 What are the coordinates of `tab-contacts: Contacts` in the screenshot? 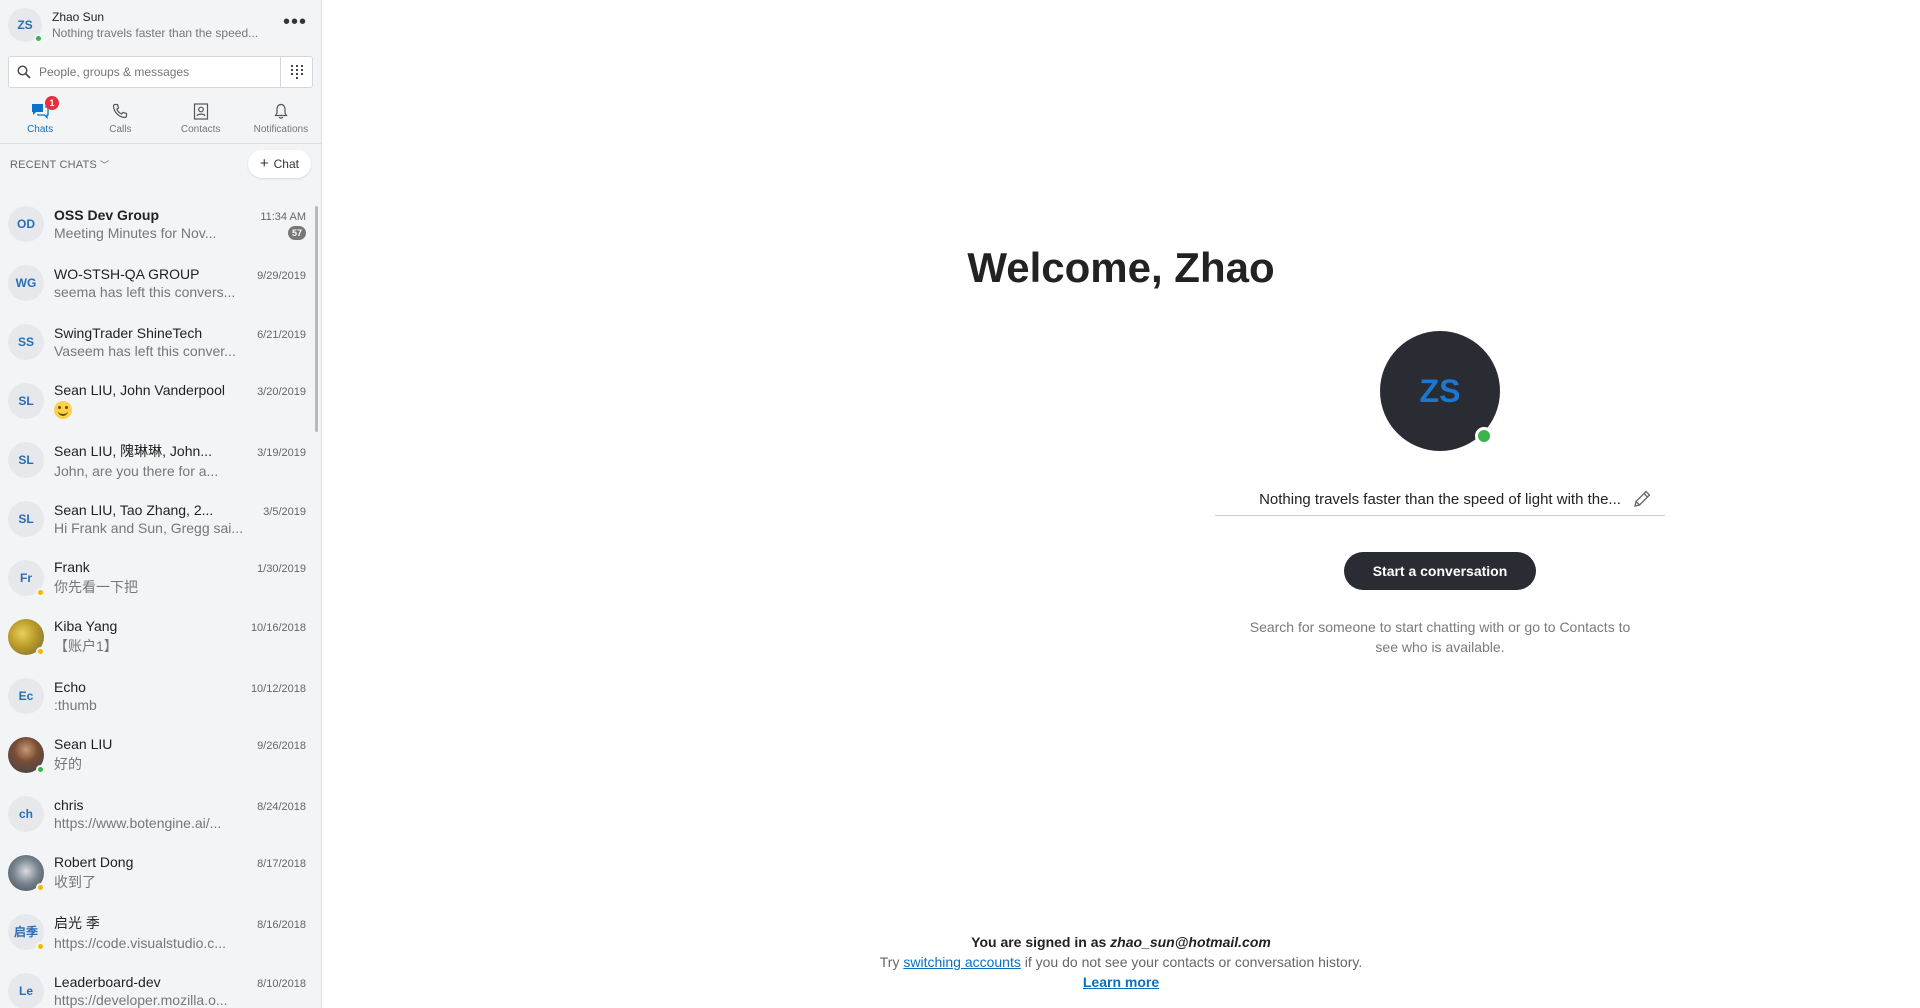 It's located at (201, 117).